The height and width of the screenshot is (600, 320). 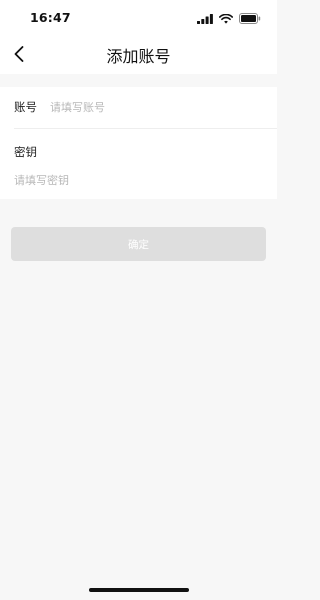 What do you see at coordinates (145, 128) in the screenshot?
I see `row-divider` at bounding box center [145, 128].